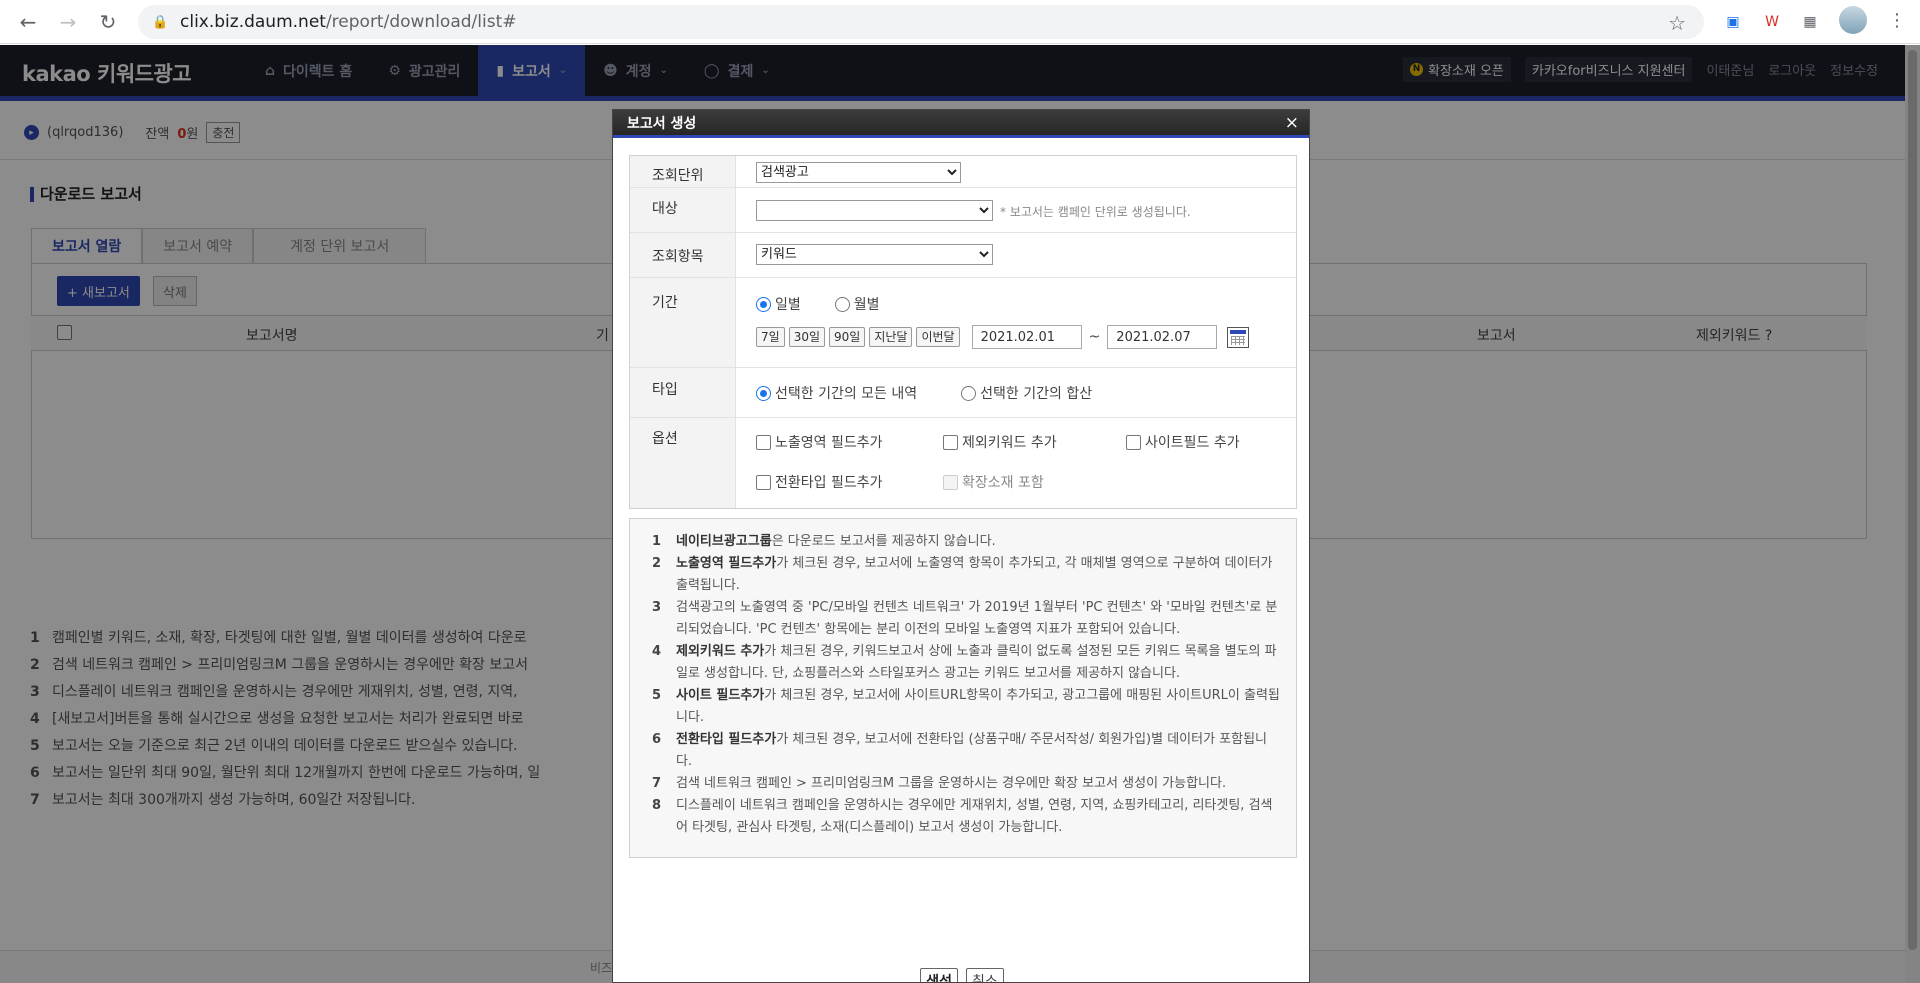 Image resolution: width=1920 pixels, height=983 pixels. What do you see at coordinates (683, 463) in the screenshot?
I see `option-label: 옵션` at bounding box center [683, 463].